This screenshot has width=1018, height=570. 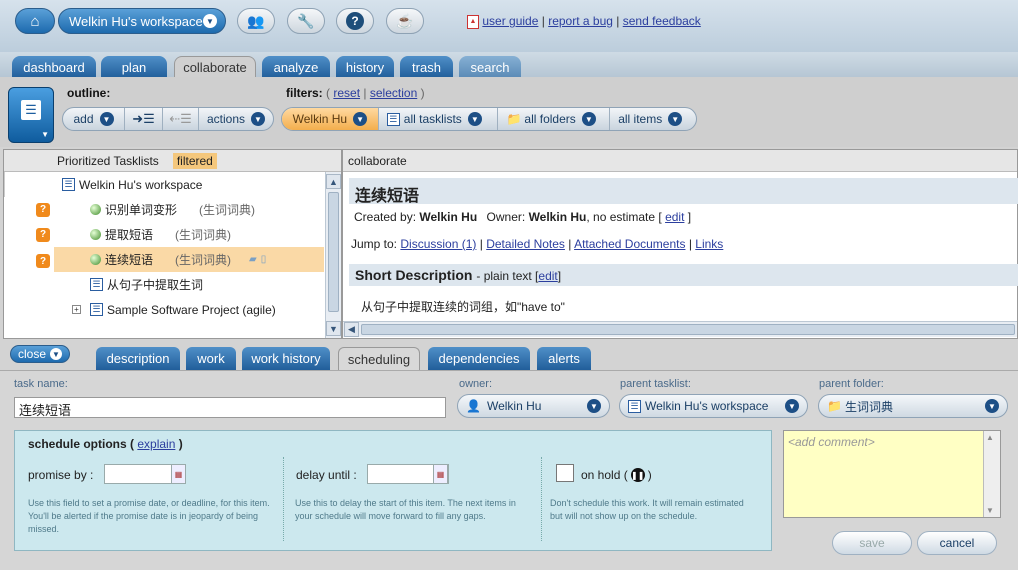 What do you see at coordinates (189, 259) in the screenshot?
I see `tree-row-task-selected: 连续短语 (生词词典) ▰ ▯` at bounding box center [189, 259].